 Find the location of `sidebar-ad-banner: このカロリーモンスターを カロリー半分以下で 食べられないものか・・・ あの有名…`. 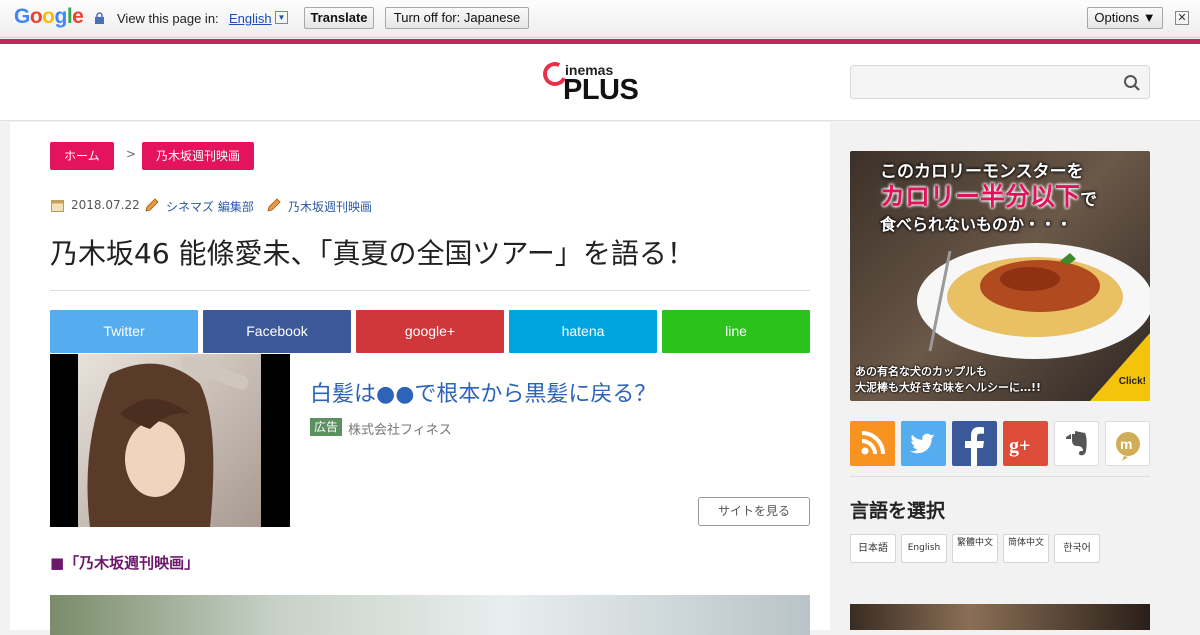

sidebar-ad-banner: このカロリーモンスターを カロリー半分以下で 食べられないものか・・・ あの有名… is located at coordinates (1000, 276).